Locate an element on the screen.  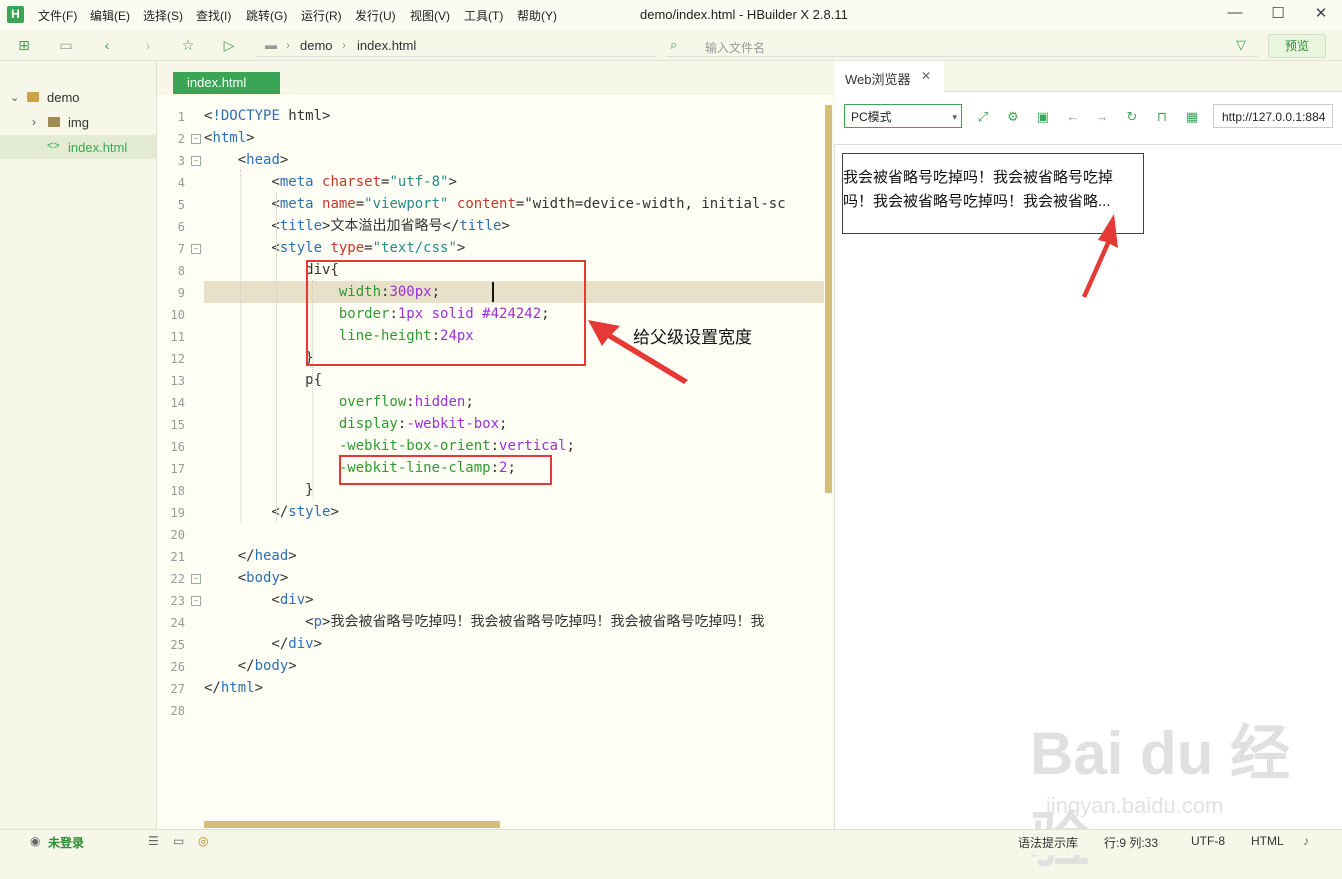
login-status: 未登录 is located at coordinates (66, 842).